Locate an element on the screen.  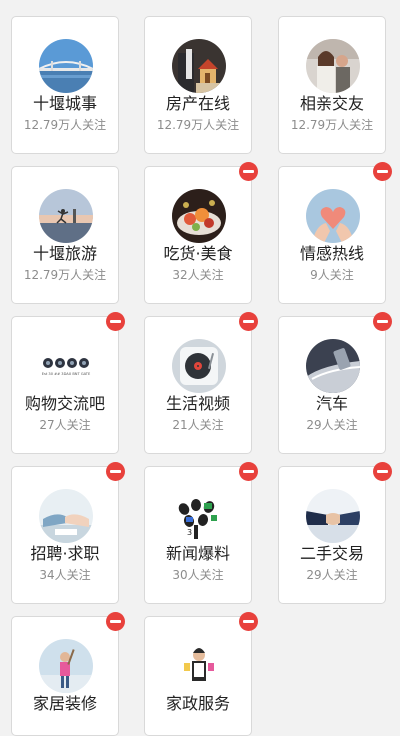
group-title: 家政服务 is located at coordinates (197, 703).